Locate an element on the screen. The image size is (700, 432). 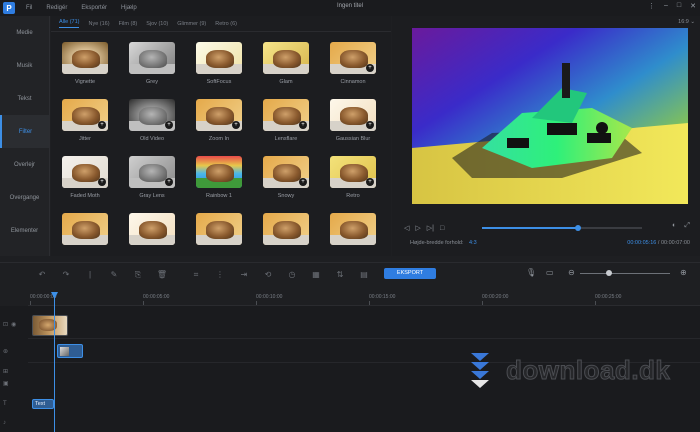
play-icon: ▷ is located at coordinates (417, 228).